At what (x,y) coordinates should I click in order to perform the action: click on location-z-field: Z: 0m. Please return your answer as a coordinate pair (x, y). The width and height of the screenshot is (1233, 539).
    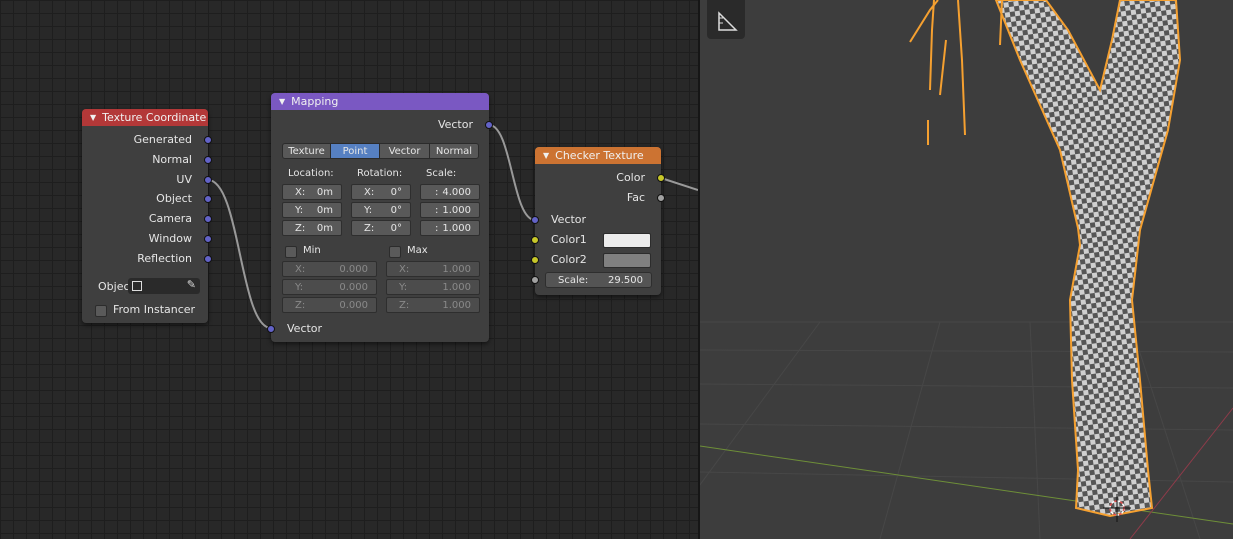
    Looking at the image, I should click on (312, 228).